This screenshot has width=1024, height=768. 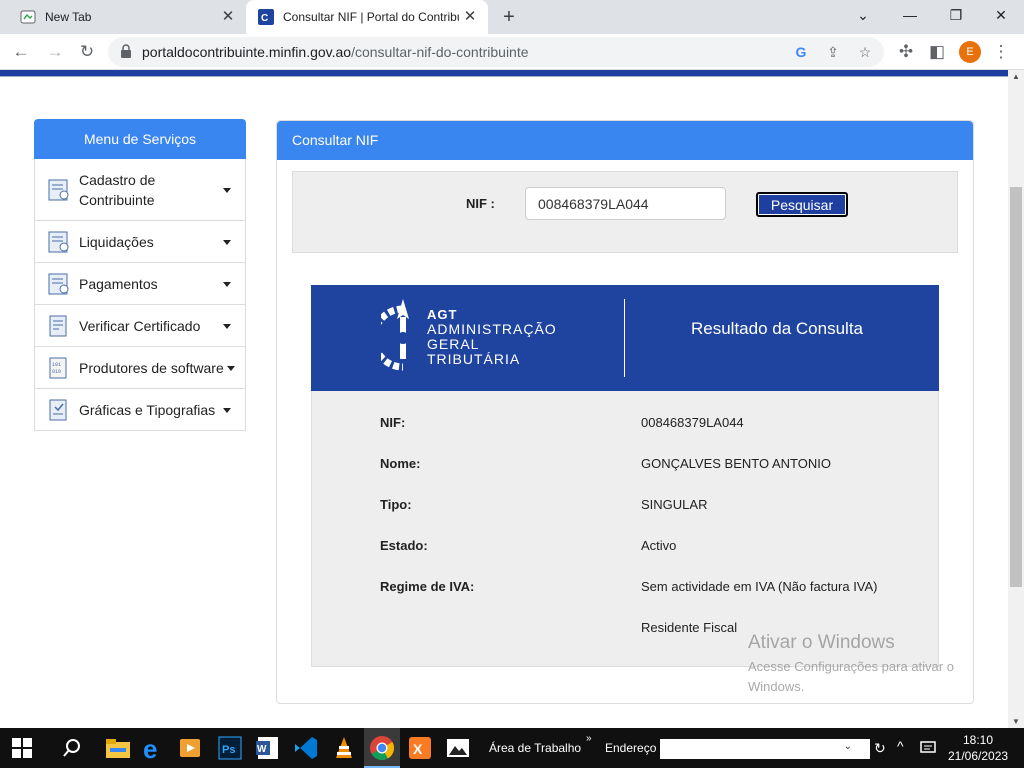 What do you see at coordinates (492, 329) in the screenshot?
I see `agt-line1: ADMINISTRAÇÃO` at bounding box center [492, 329].